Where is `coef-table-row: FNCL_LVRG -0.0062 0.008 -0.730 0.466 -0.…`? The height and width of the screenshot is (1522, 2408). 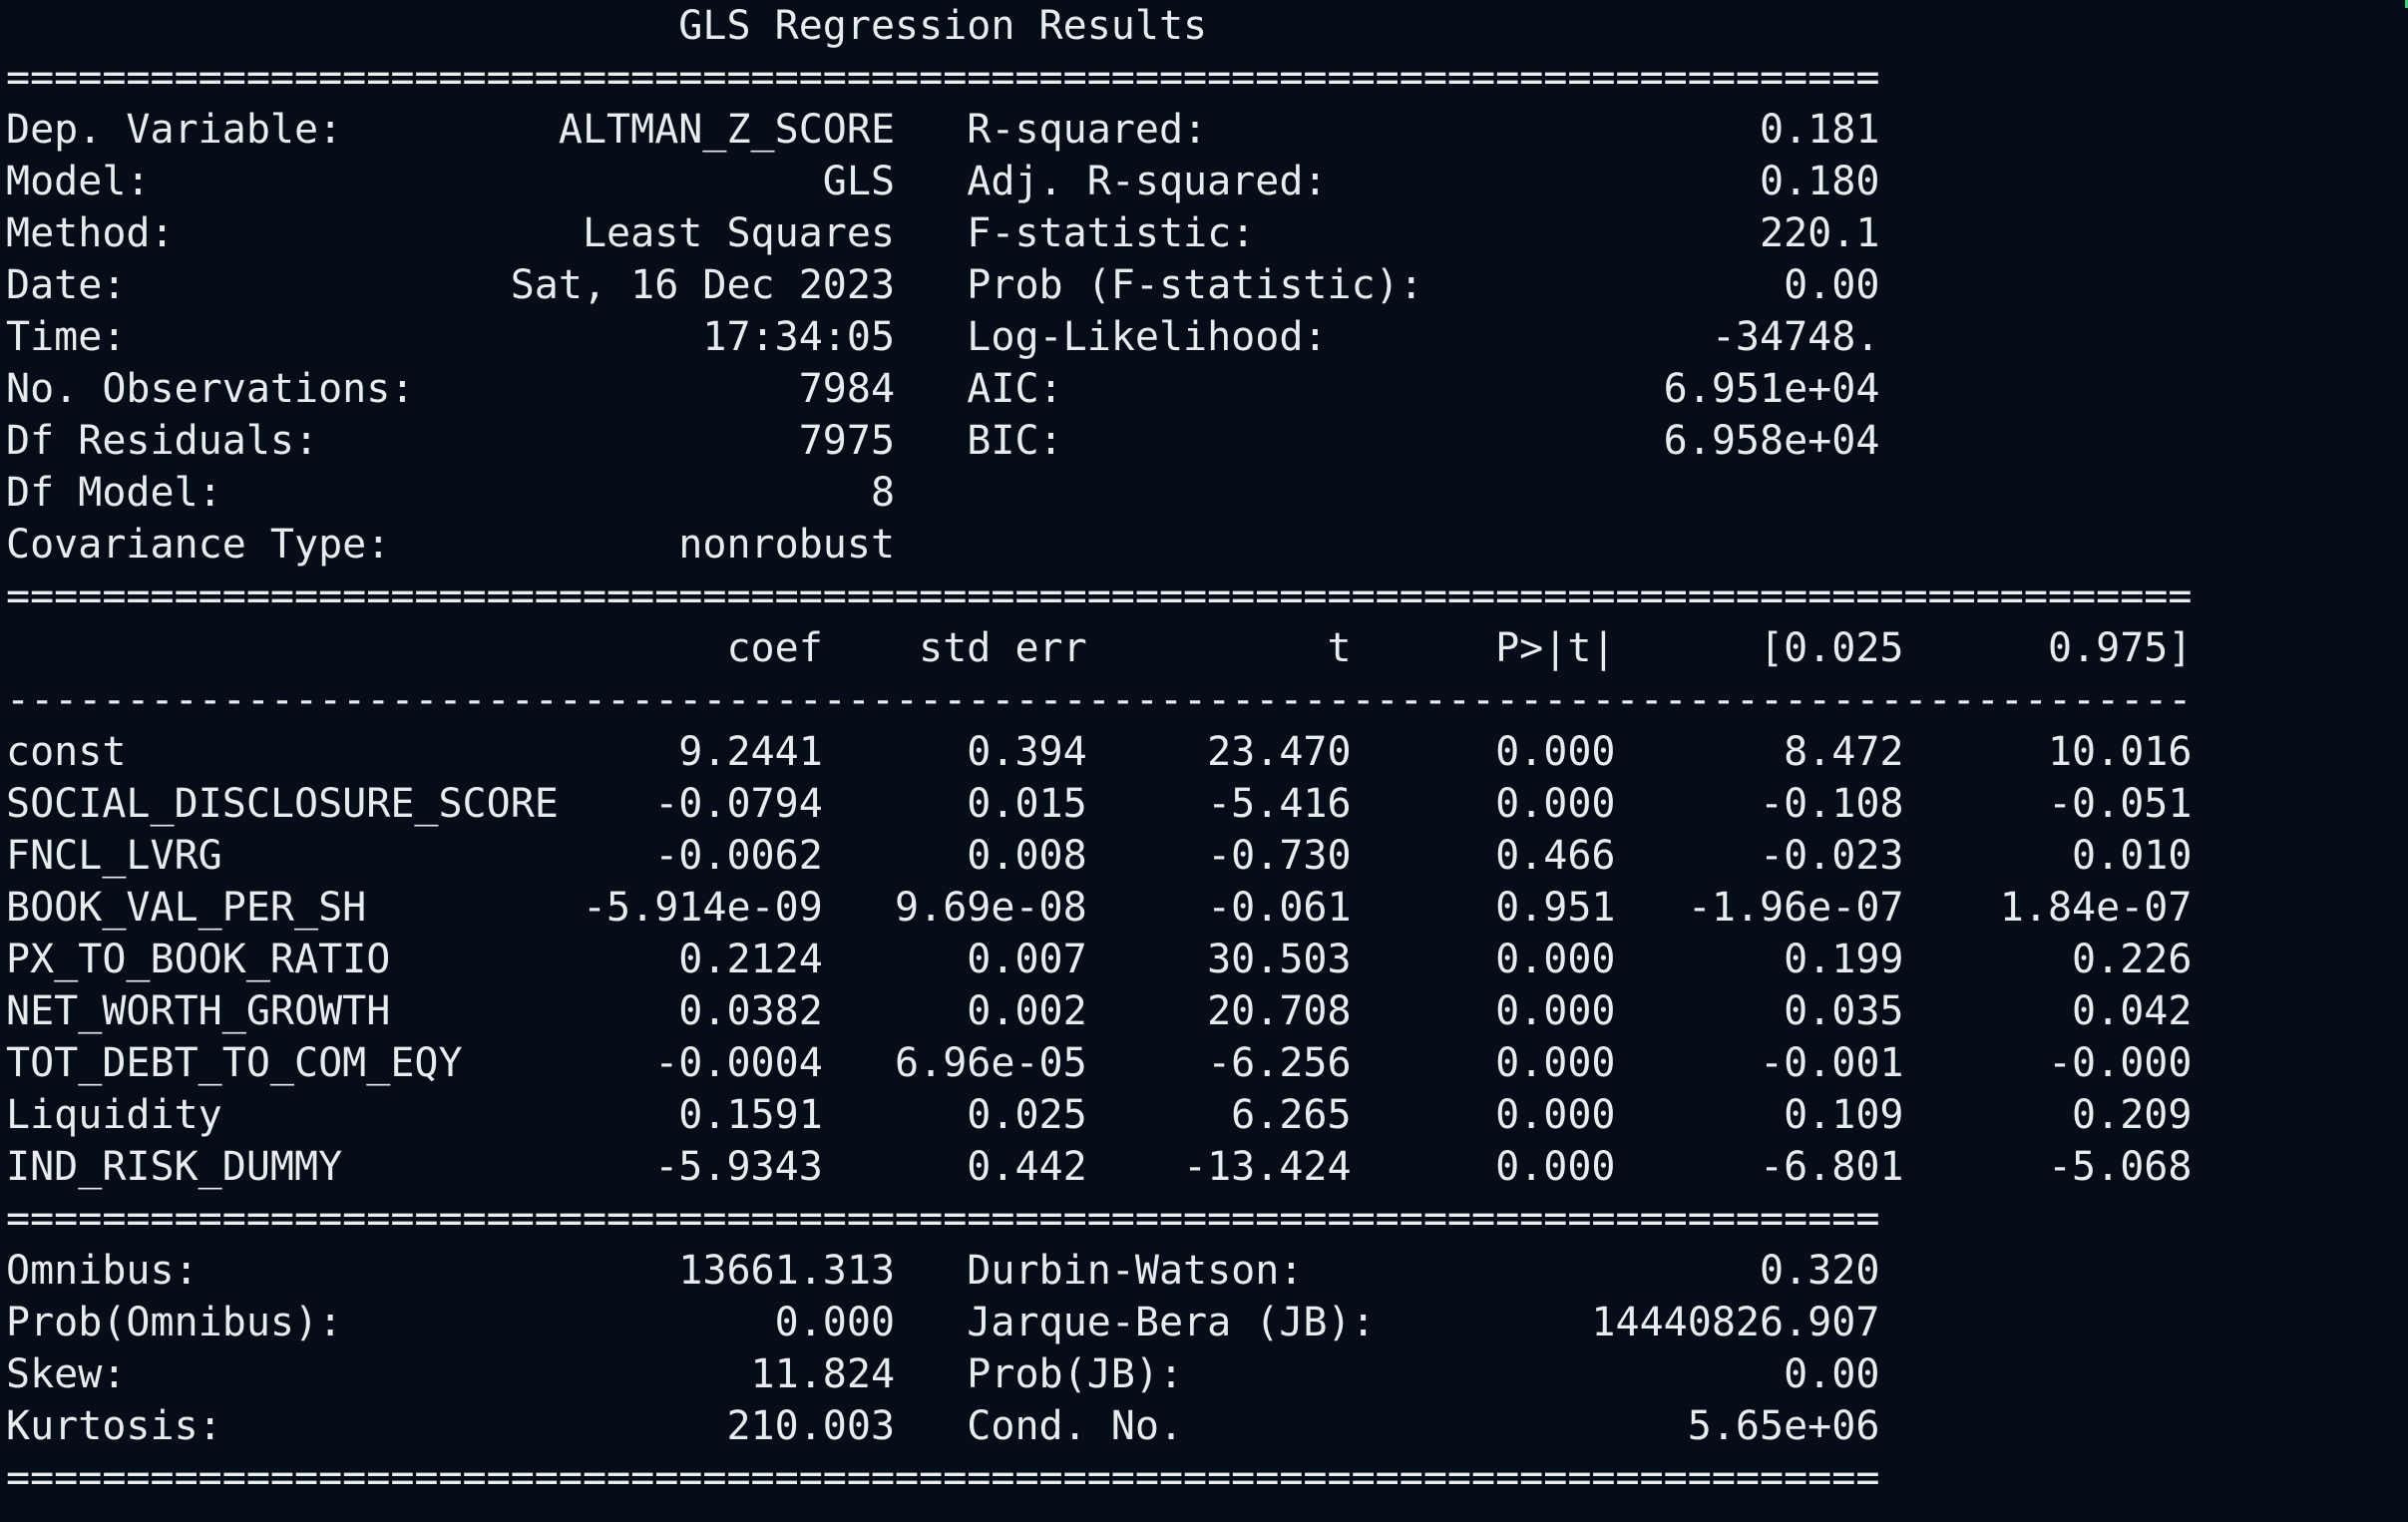 coef-table-row: FNCL_LVRG -0.0062 0.008 -0.730 0.466 -0.… is located at coordinates (1099, 856).